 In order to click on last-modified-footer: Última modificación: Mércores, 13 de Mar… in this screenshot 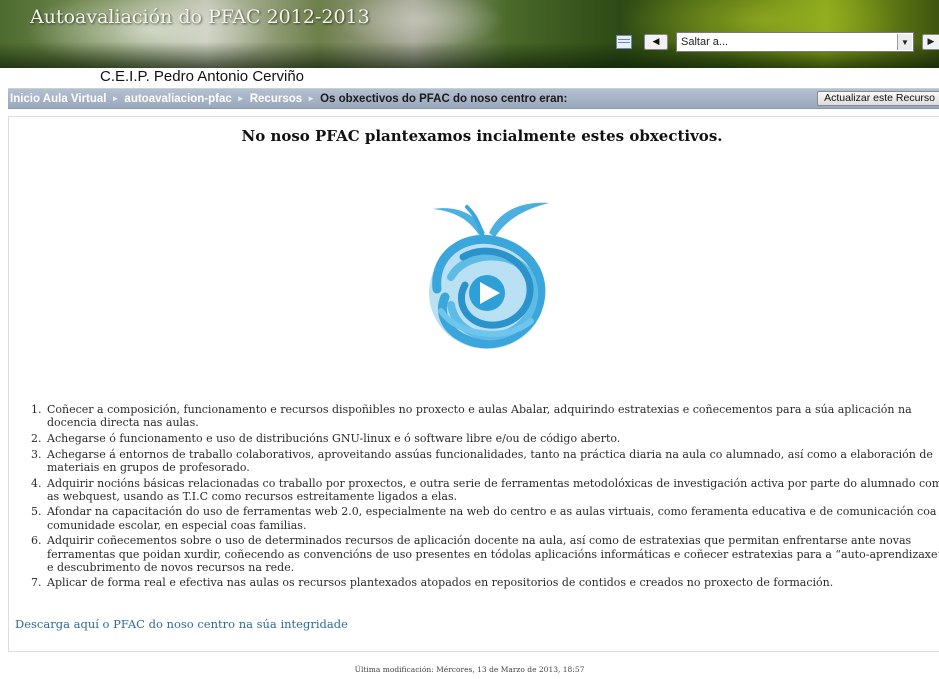, I will do `click(469, 669)`.